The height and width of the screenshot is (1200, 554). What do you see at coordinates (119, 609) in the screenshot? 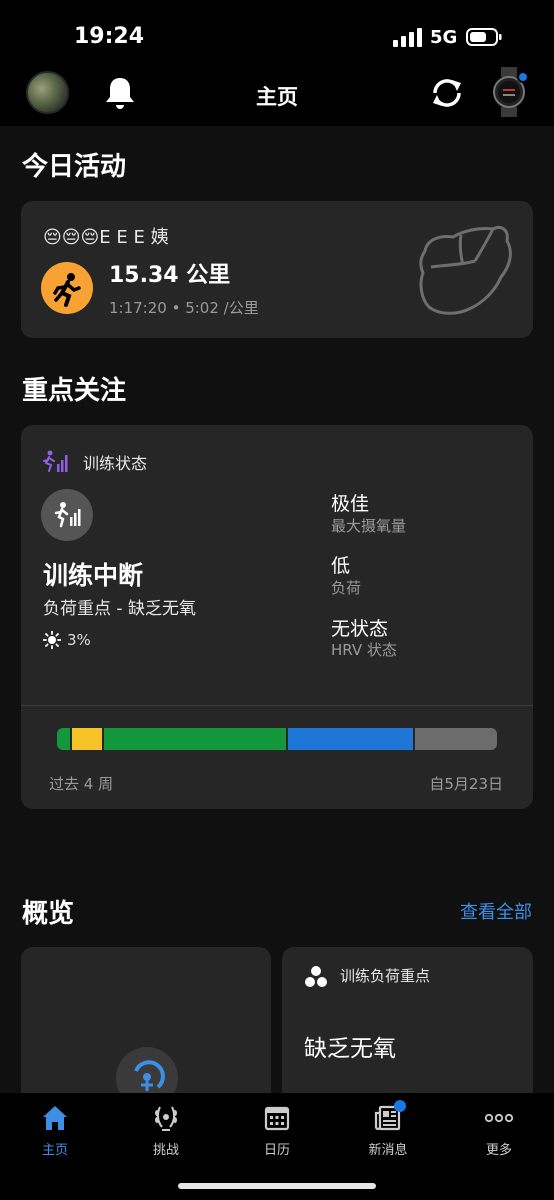
I see `training-subtitle: 负荷重点 - 缺乏无氧` at bounding box center [119, 609].